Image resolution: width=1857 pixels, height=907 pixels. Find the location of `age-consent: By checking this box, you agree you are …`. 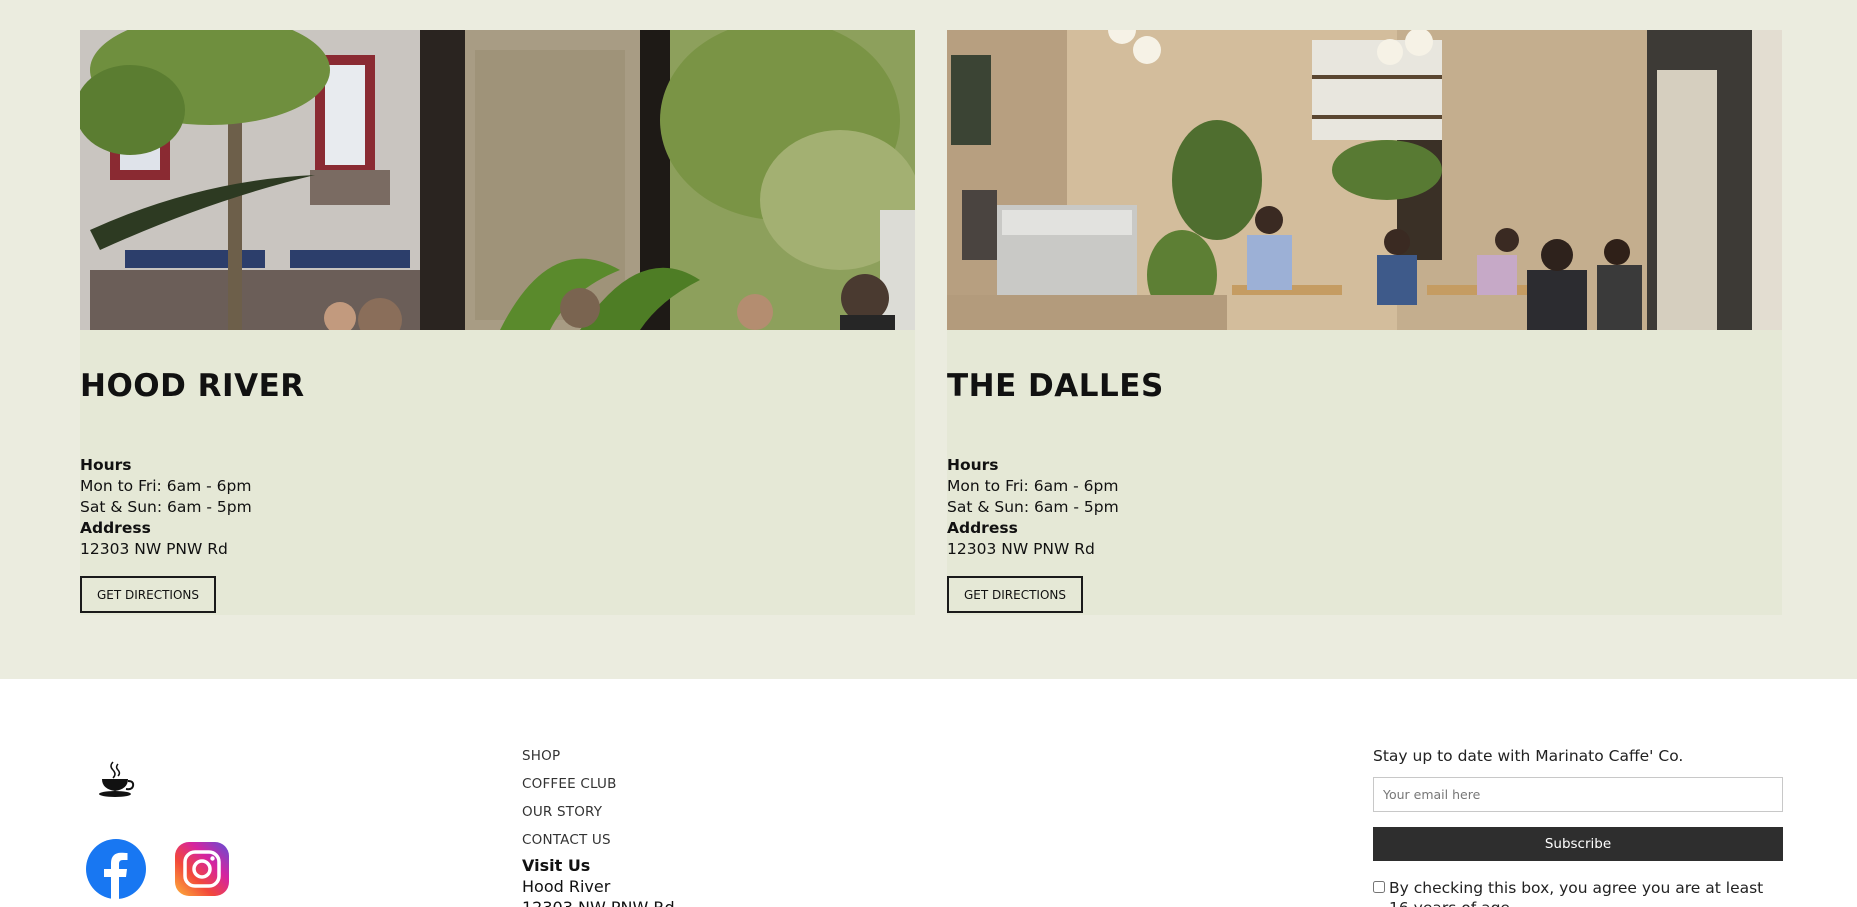

age-consent: By checking this box, you agree you are … is located at coordinates (1578, 892).